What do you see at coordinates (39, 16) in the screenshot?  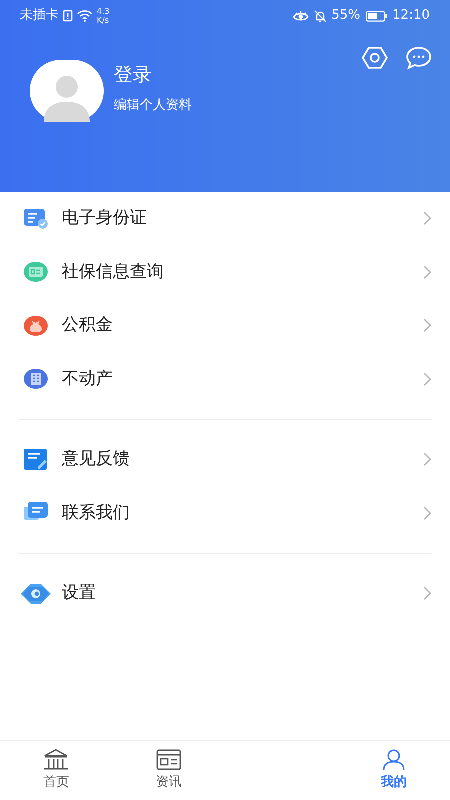 I see `carrier-text: 未插卡` at bounding box center [39, 16].